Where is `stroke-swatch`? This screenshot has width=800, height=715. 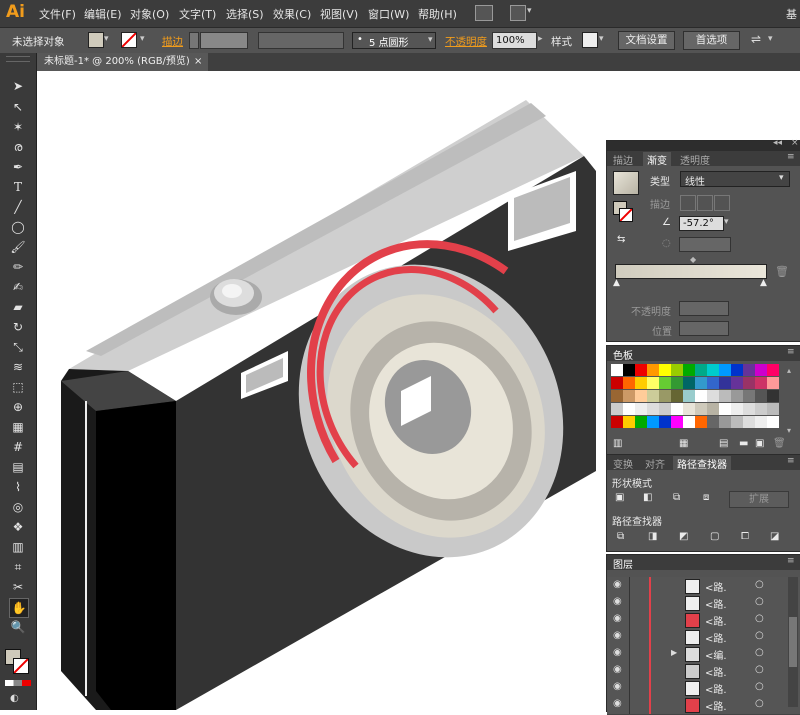 stroke-swatch is located at coordinates (129, 40).